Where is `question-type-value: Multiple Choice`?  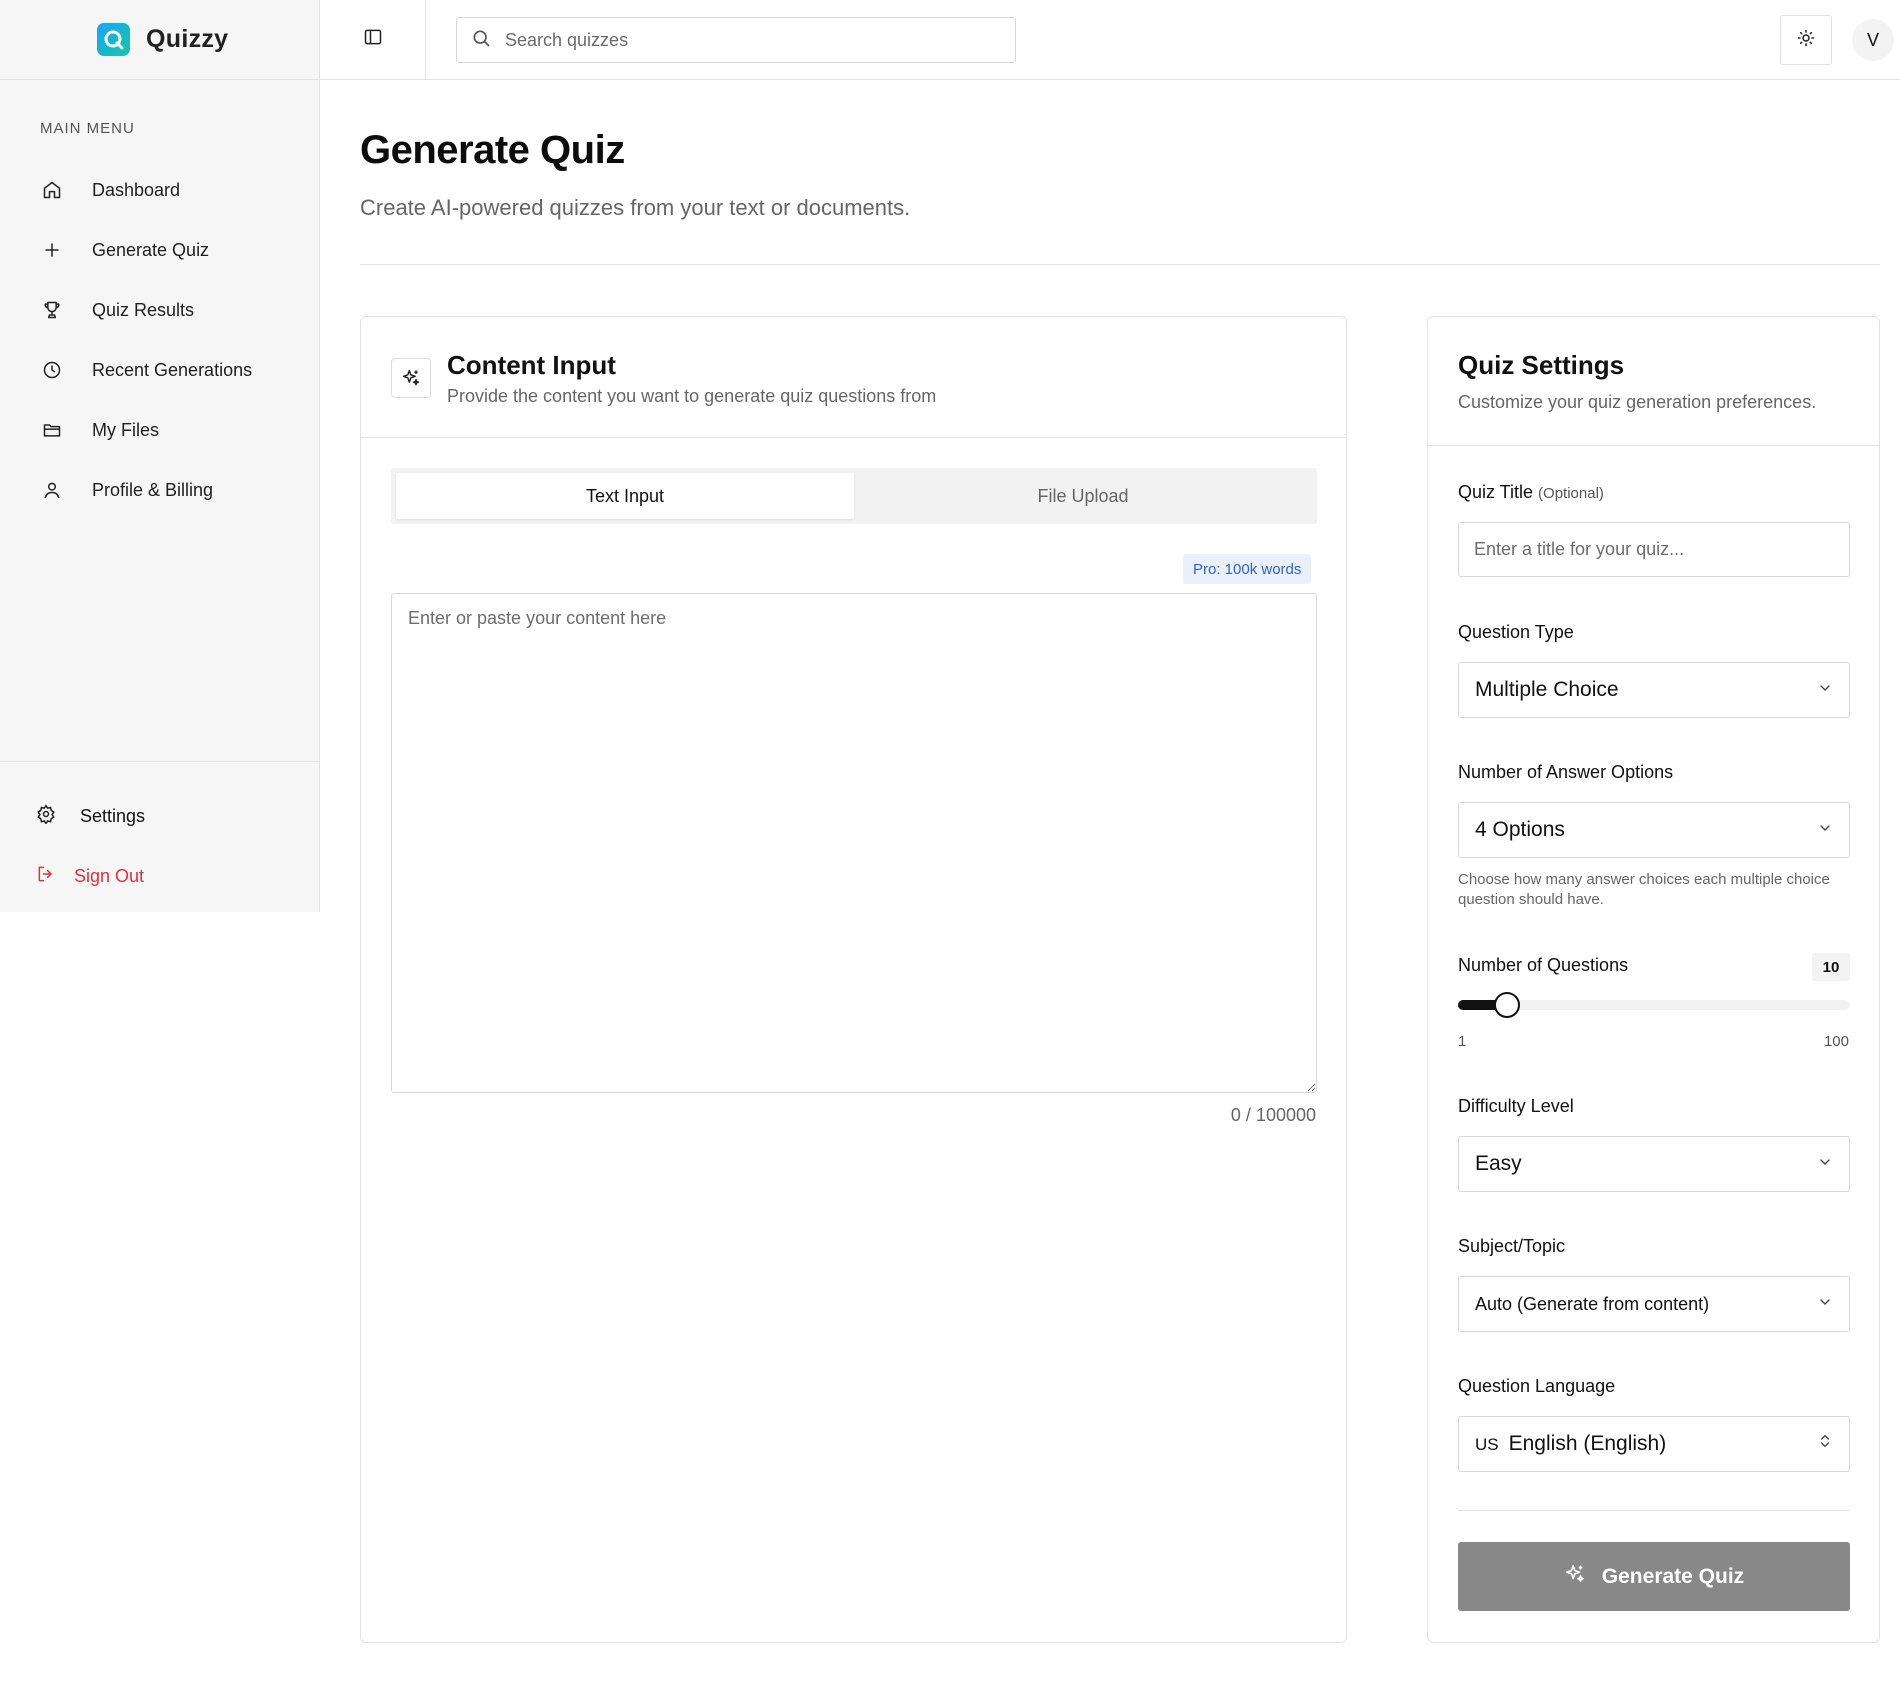 question-type-value: Multiple Choice is located at coordinates (1547, 689).